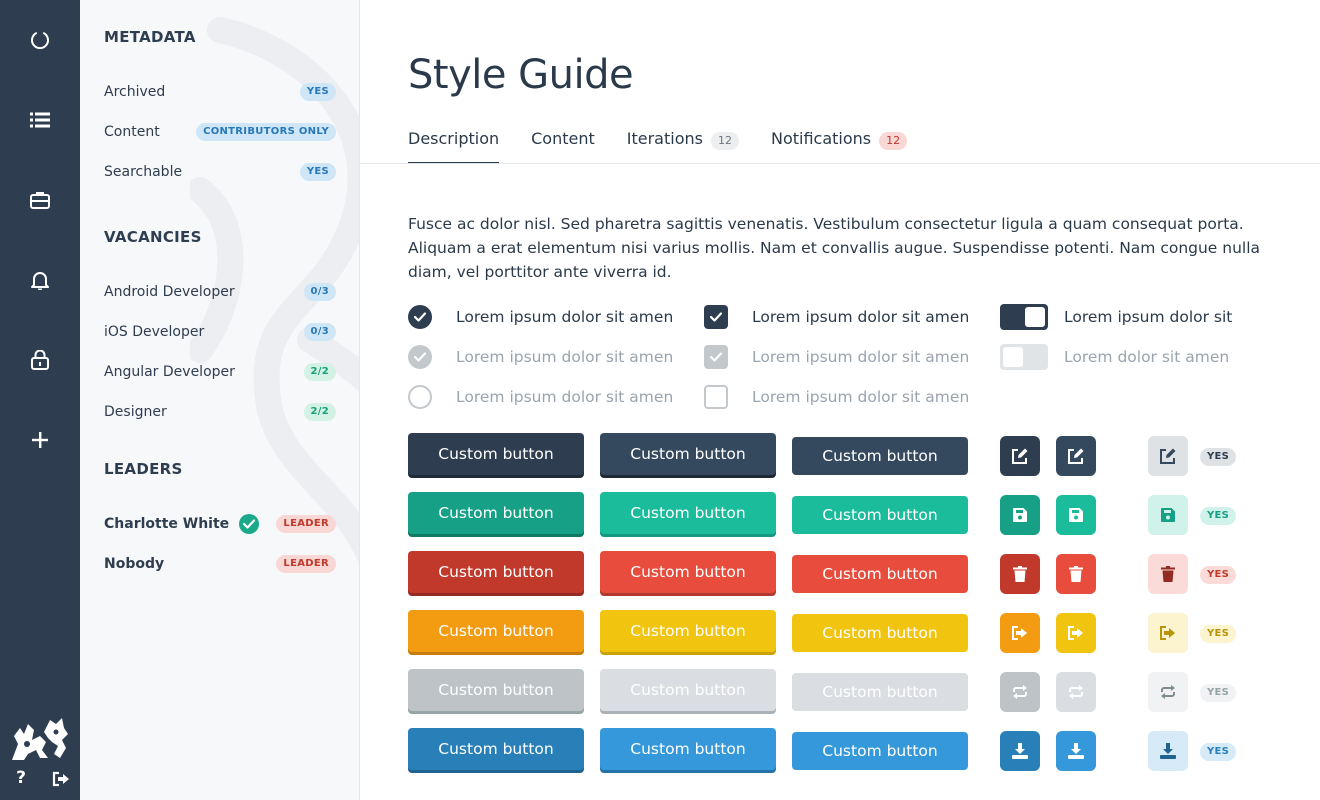 The width and height of the screenshot is (1320, 800). What do you see at coordinates (496, 454) in the screenshot?
I see `custom-button-dark-raised: Custom button` at bounding box center [496, 454].